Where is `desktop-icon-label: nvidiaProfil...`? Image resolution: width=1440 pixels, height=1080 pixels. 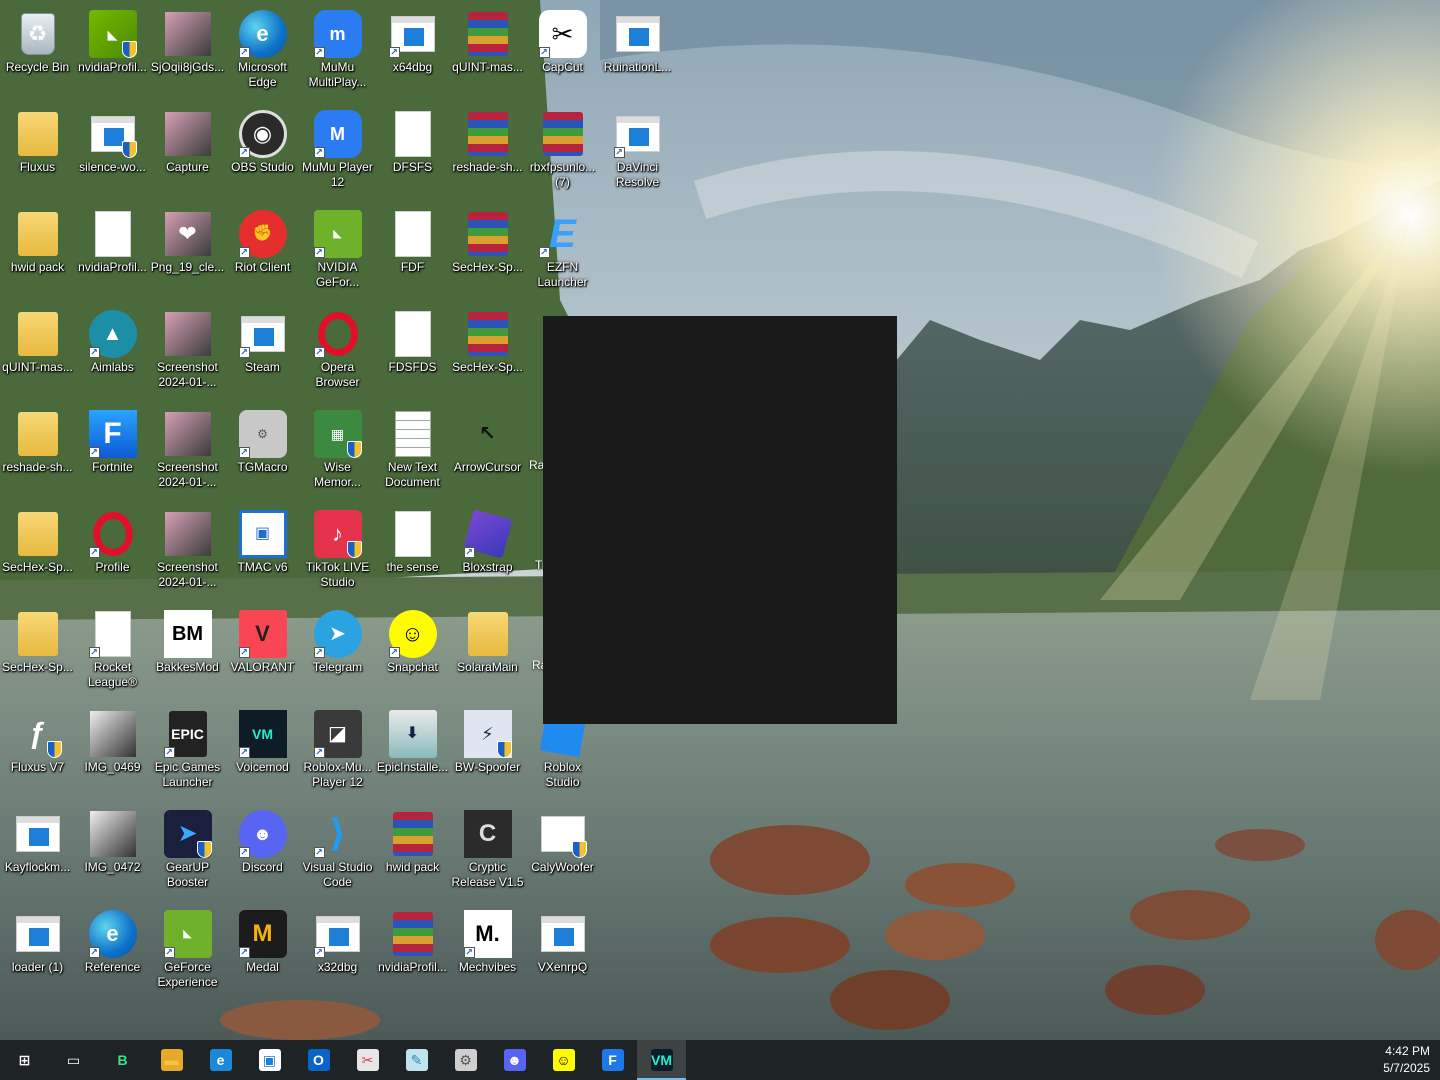
desktop-icon-label: nvidiaProfil... is located at coordinates (412, 967).